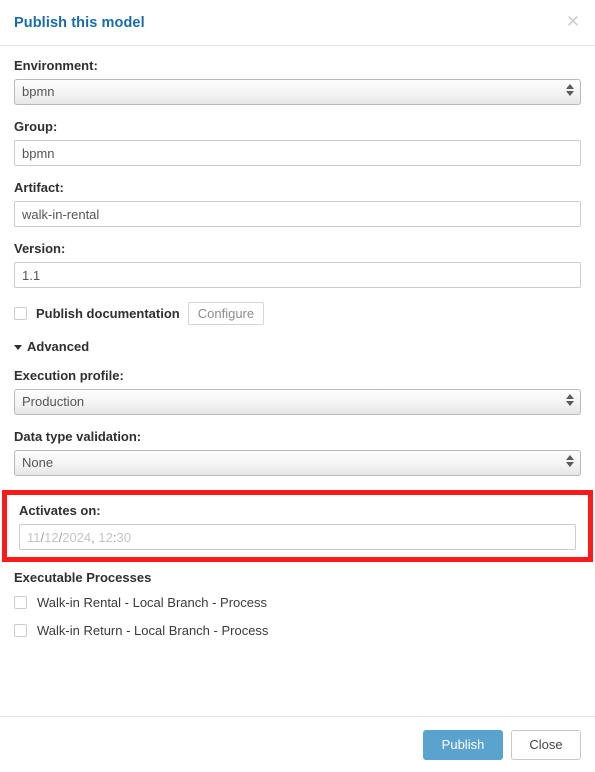  What do you see at coordinates (297, 744) in the screenshot?
I see `dialog-footer: Publish Close` at bounding box center [297, 744].